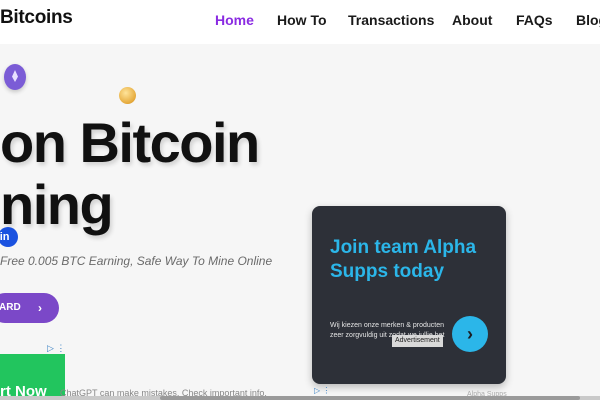 The image size is (600, 400). Describe the element at coordinates (29, 308) in the screenshot. I see `dashboard-cta-button: ARD ›` at that location.